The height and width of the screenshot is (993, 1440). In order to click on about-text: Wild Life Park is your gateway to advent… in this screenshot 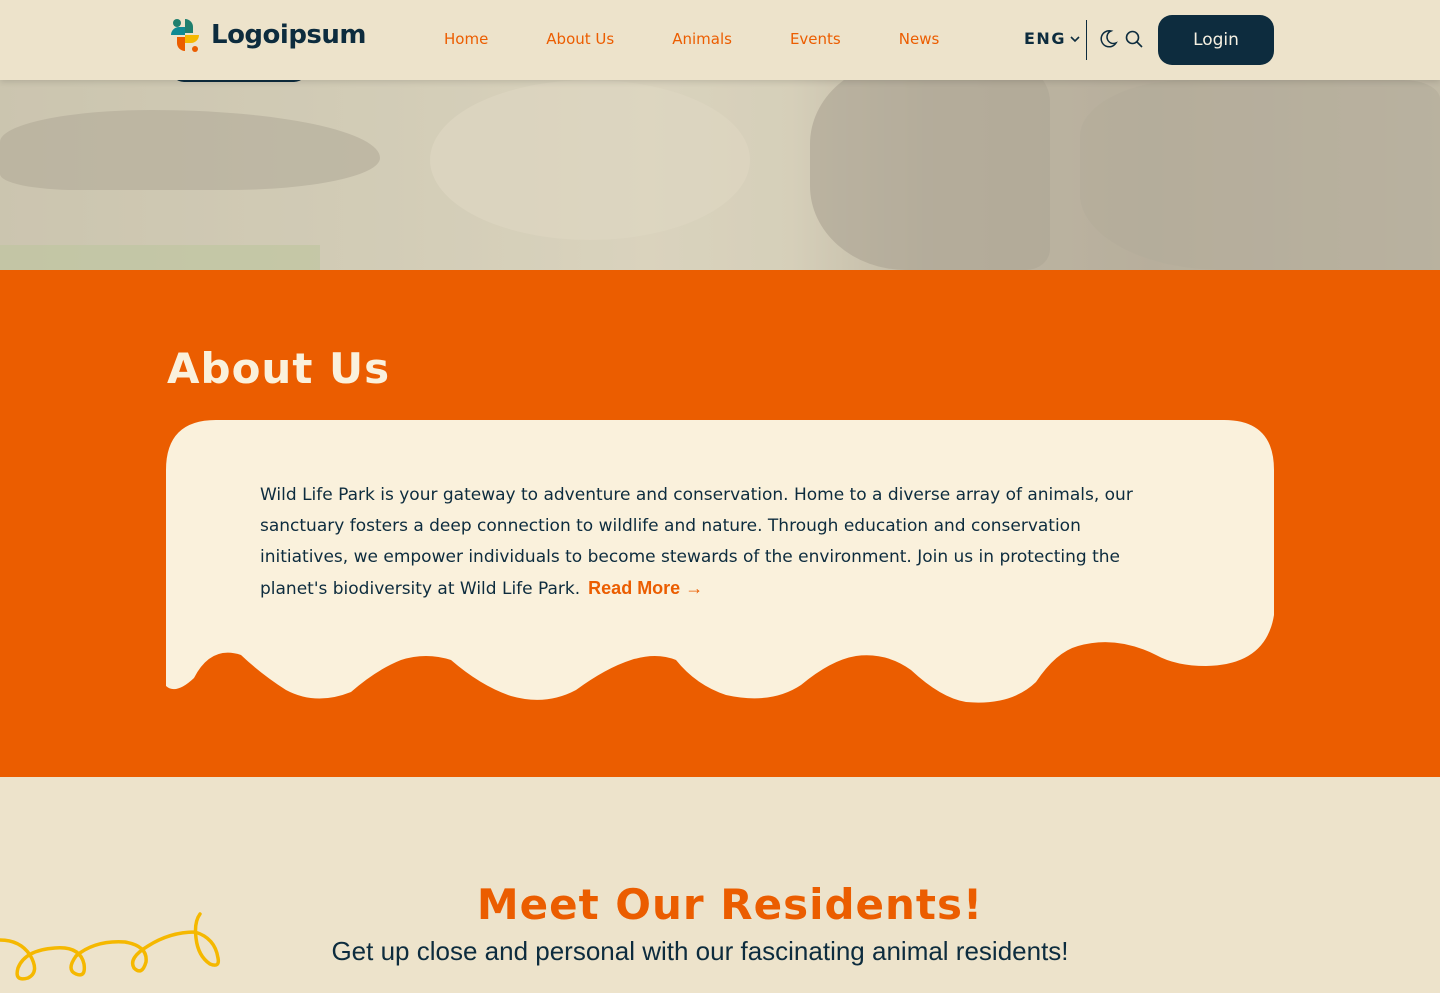, I will do `click(715, 542)`.